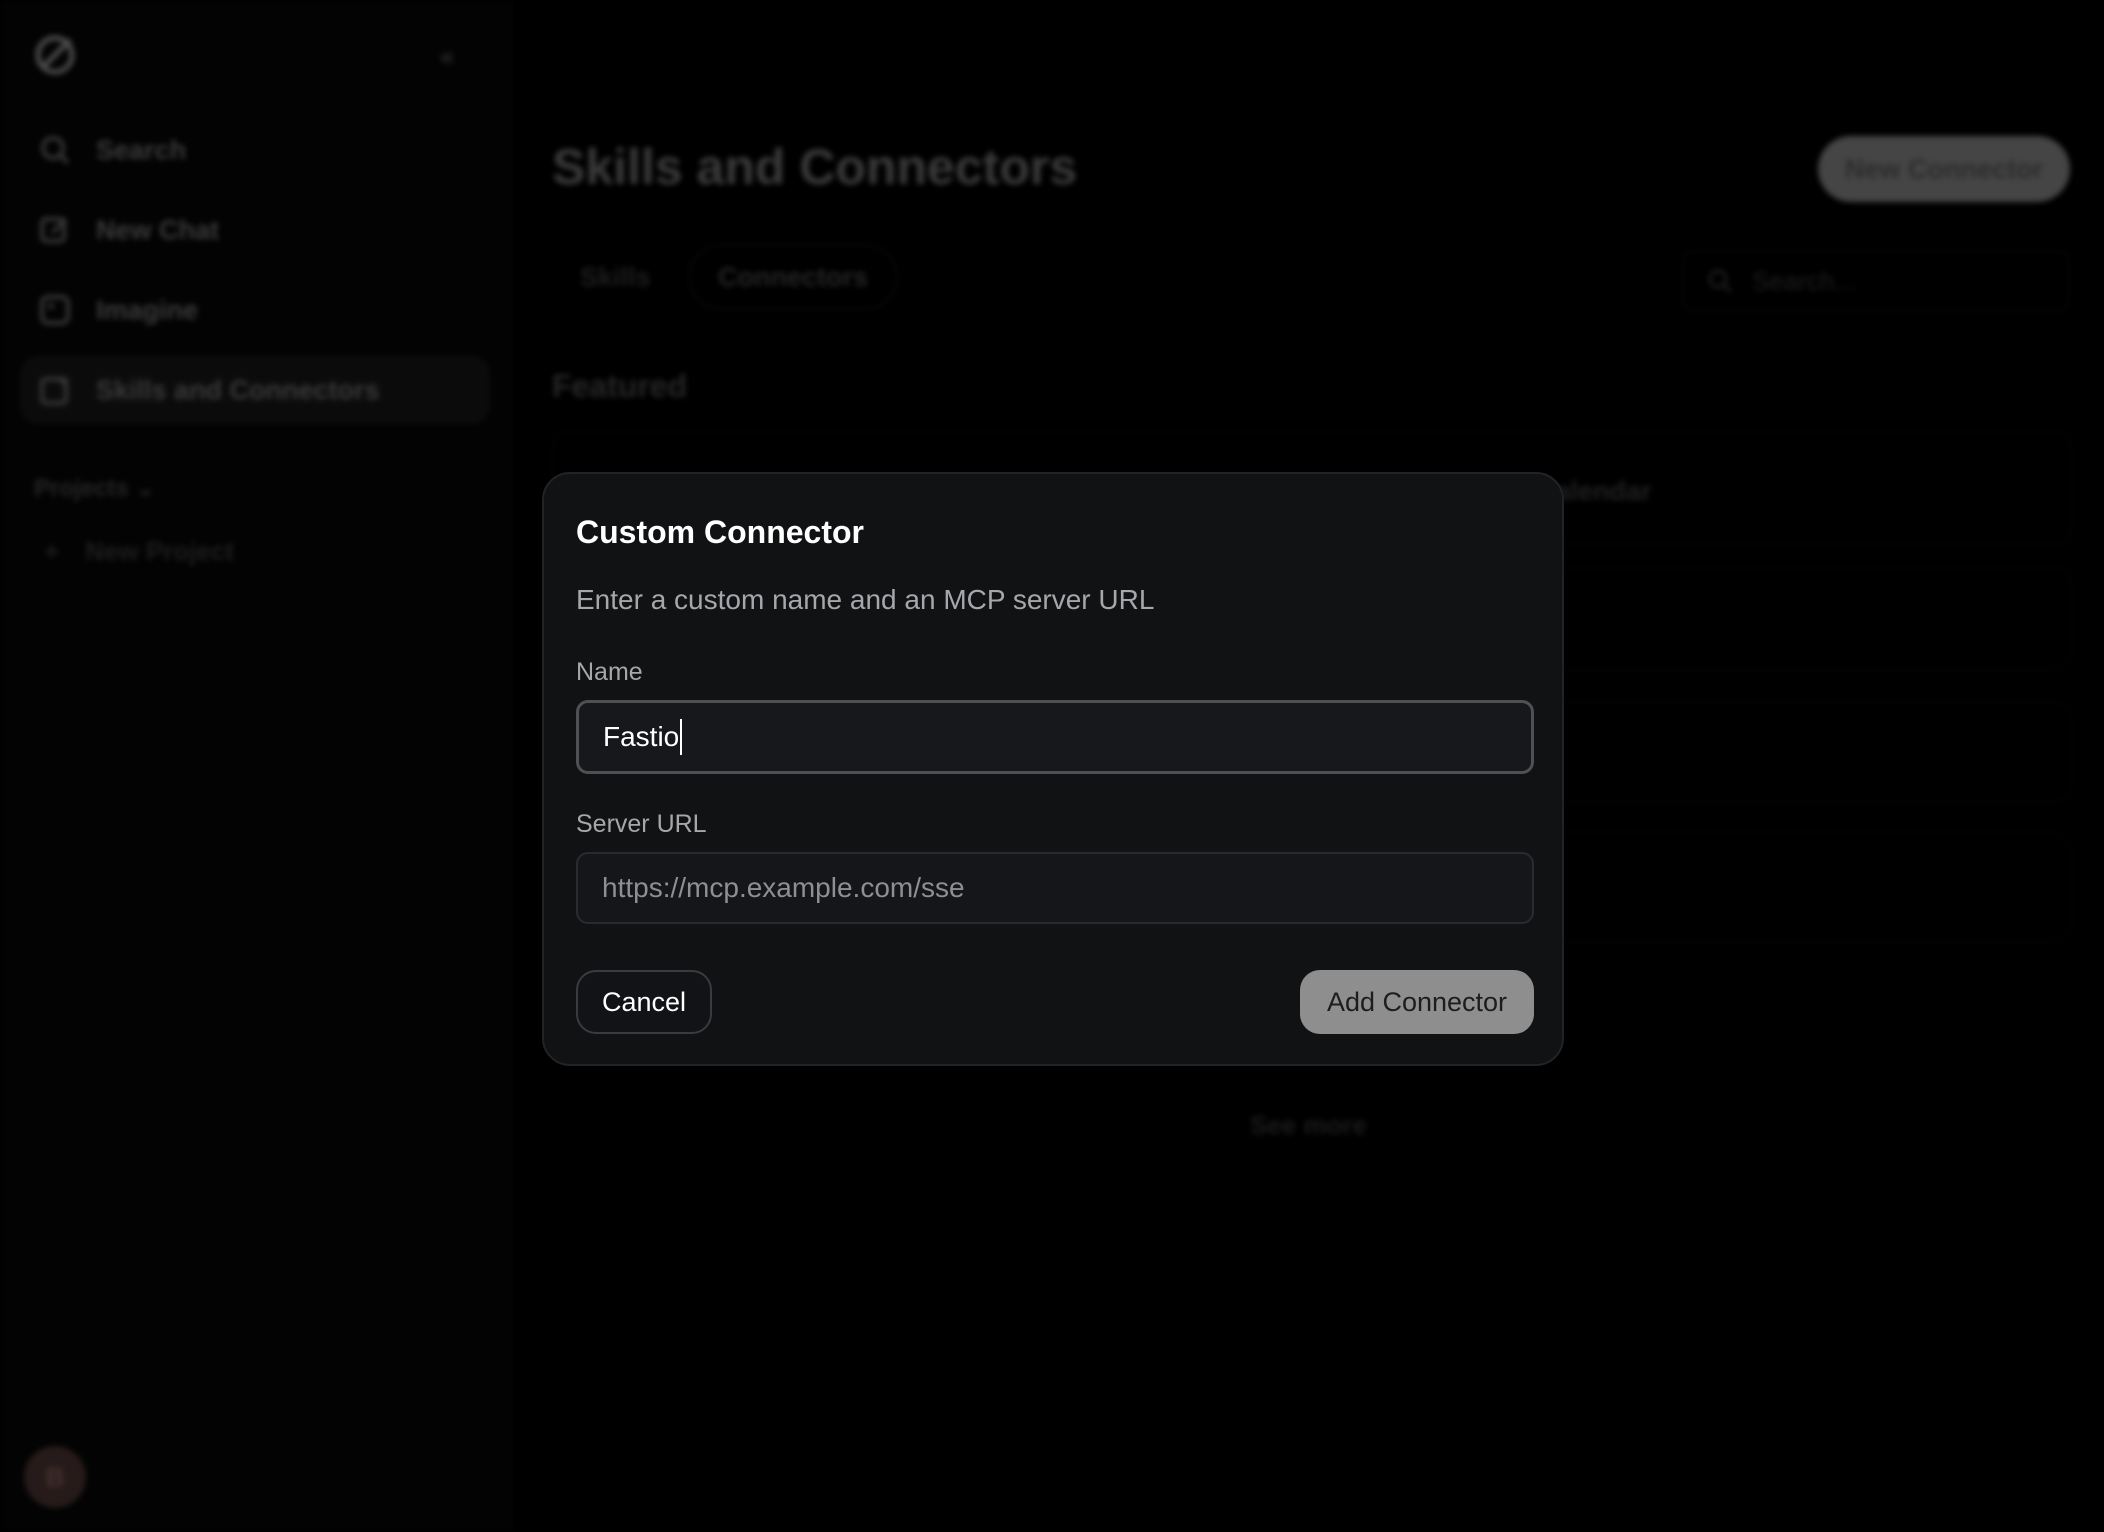 The height and width of the screenshot is (1532, 2104). Describe the element at coordinates (609, 672) in the screenshot. I see `name-label: Name` at that location.